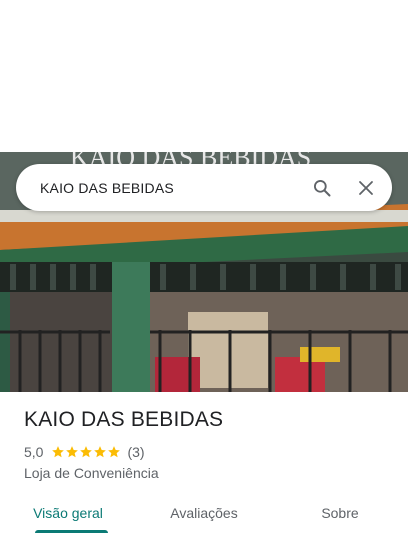 This screenshot has width=408, height=544. I want to click on rating-row: 5,0 (3), so click(84, 452).